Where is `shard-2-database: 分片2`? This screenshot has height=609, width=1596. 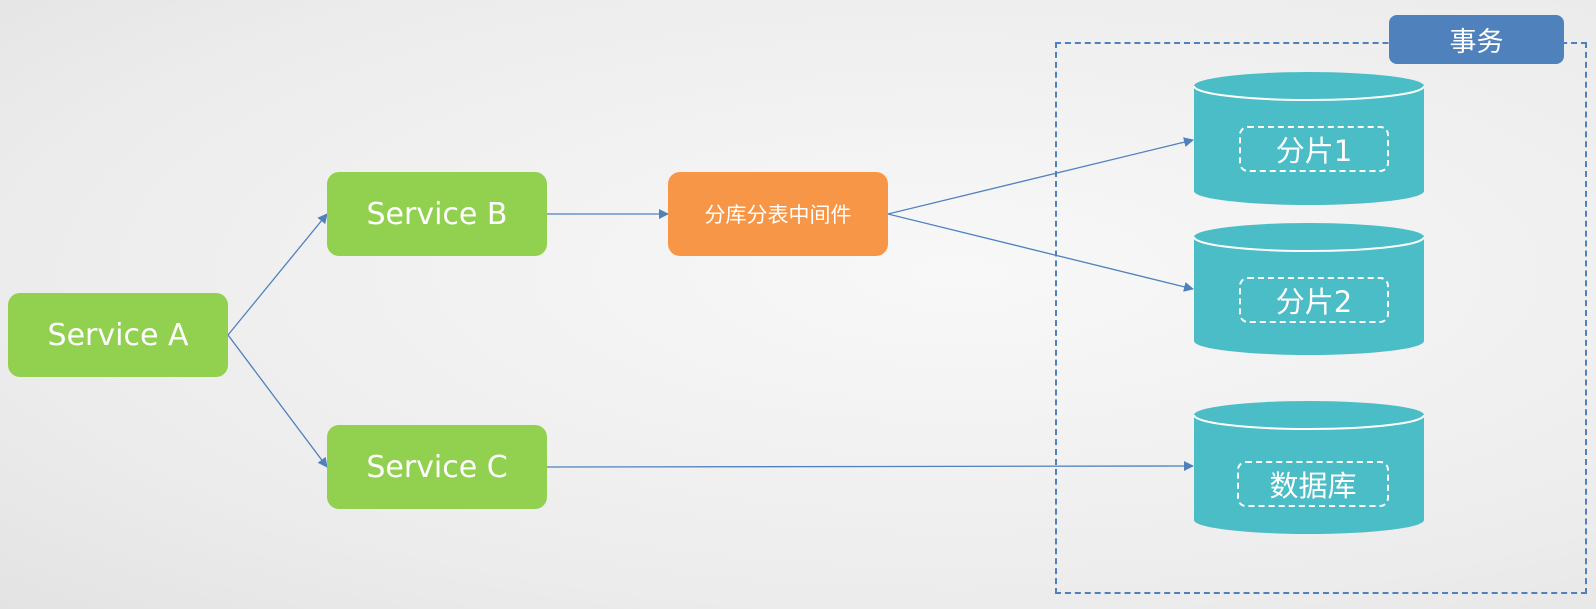 shard-2-database: 分片2 is located at coordinates (1309, 289).